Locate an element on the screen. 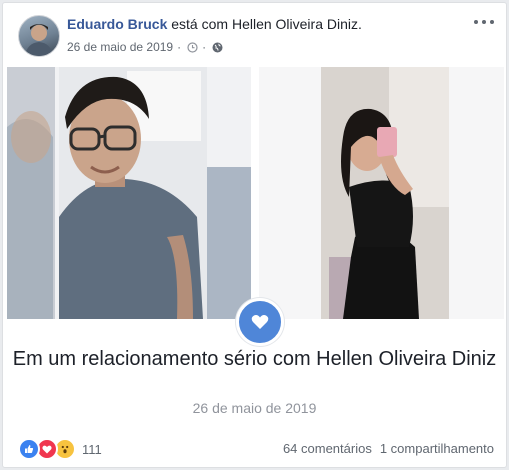 This screenshot has height=470, width=509. clock-icon is located at coordinates (192, 47).